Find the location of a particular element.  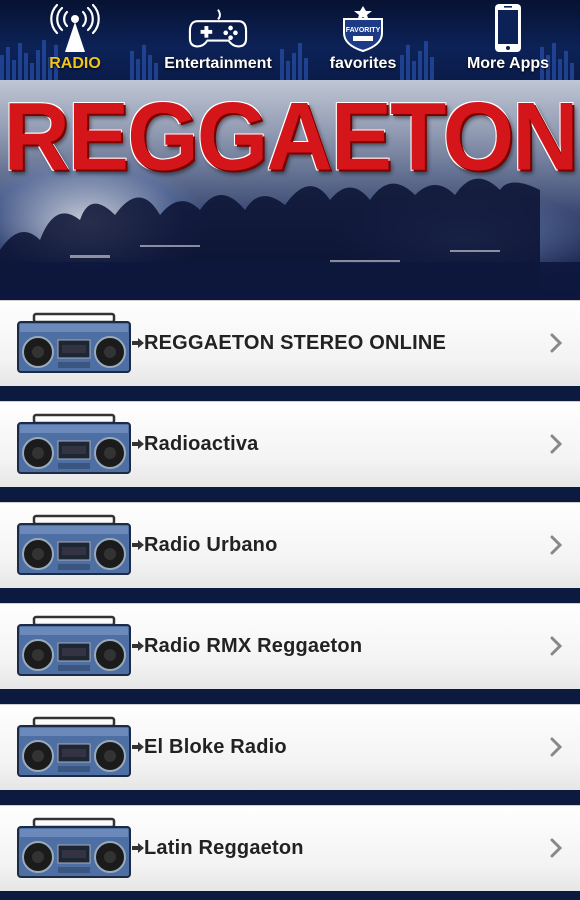

station-item: Radio Urbano is located at coordinates (290, 545).